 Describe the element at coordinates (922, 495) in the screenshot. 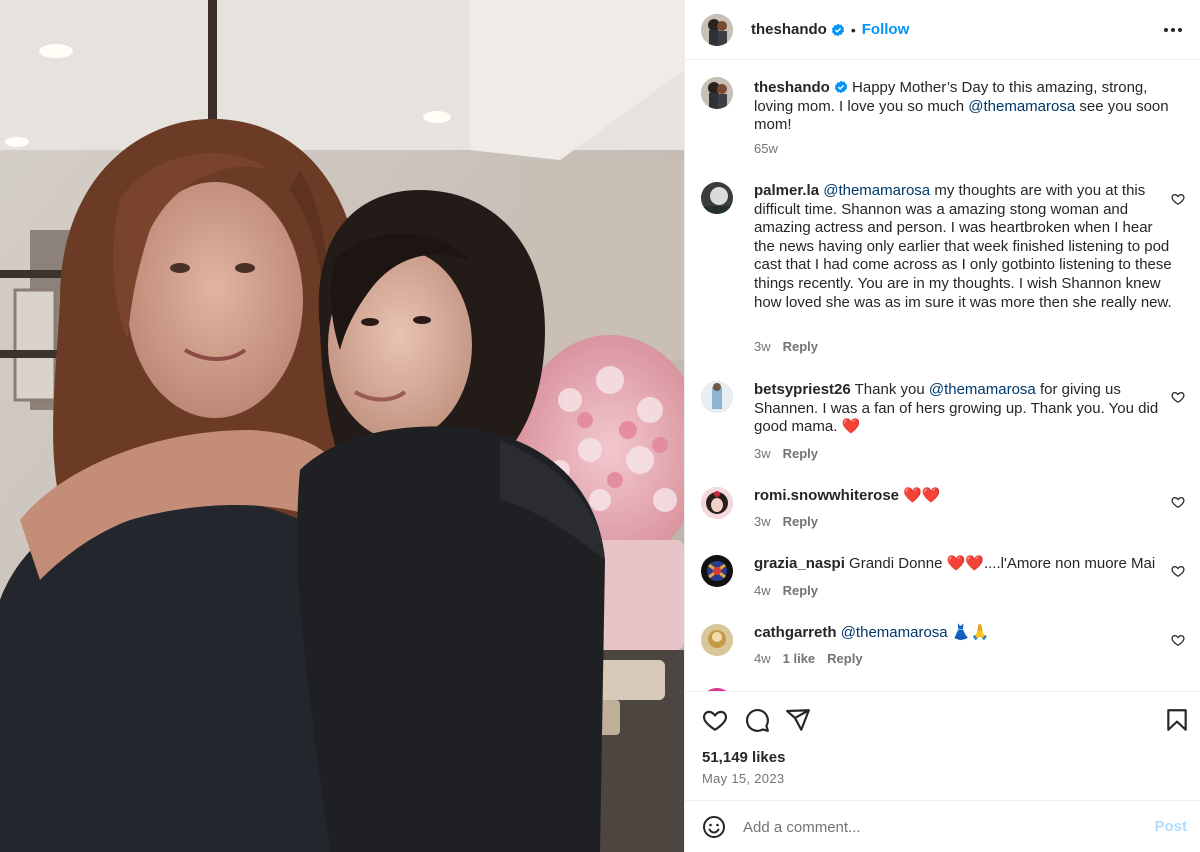

I see `comment-body: ❤️❤️` at that location.